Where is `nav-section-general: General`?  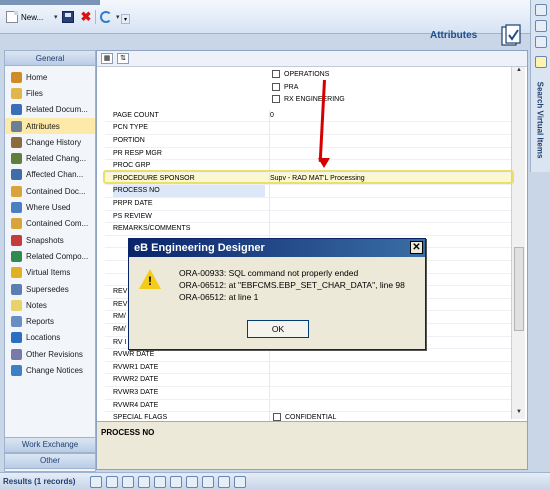
nav-section-general: General is located at coordinates (50, 58).